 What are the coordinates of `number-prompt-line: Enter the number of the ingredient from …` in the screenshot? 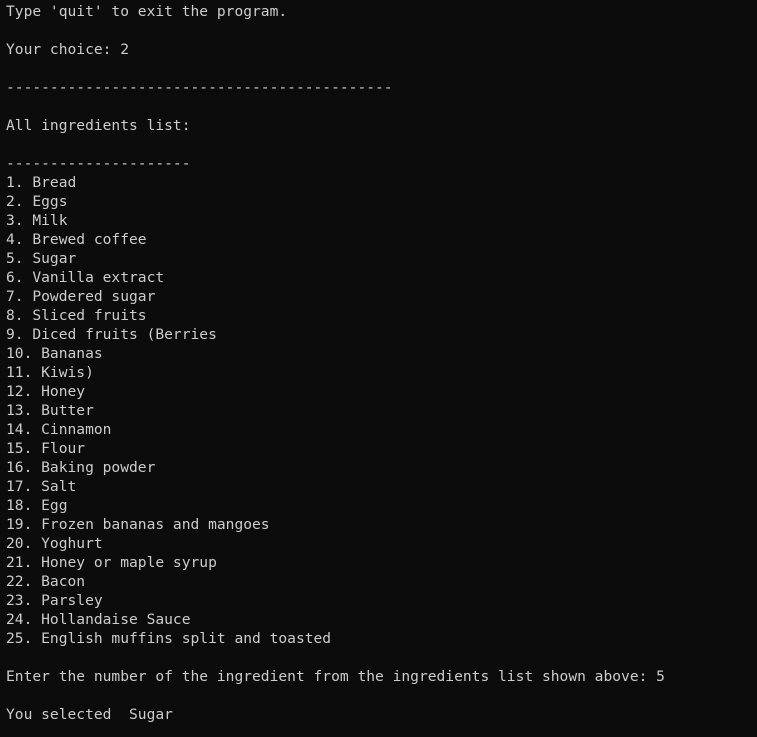 It's located at (335, 676).